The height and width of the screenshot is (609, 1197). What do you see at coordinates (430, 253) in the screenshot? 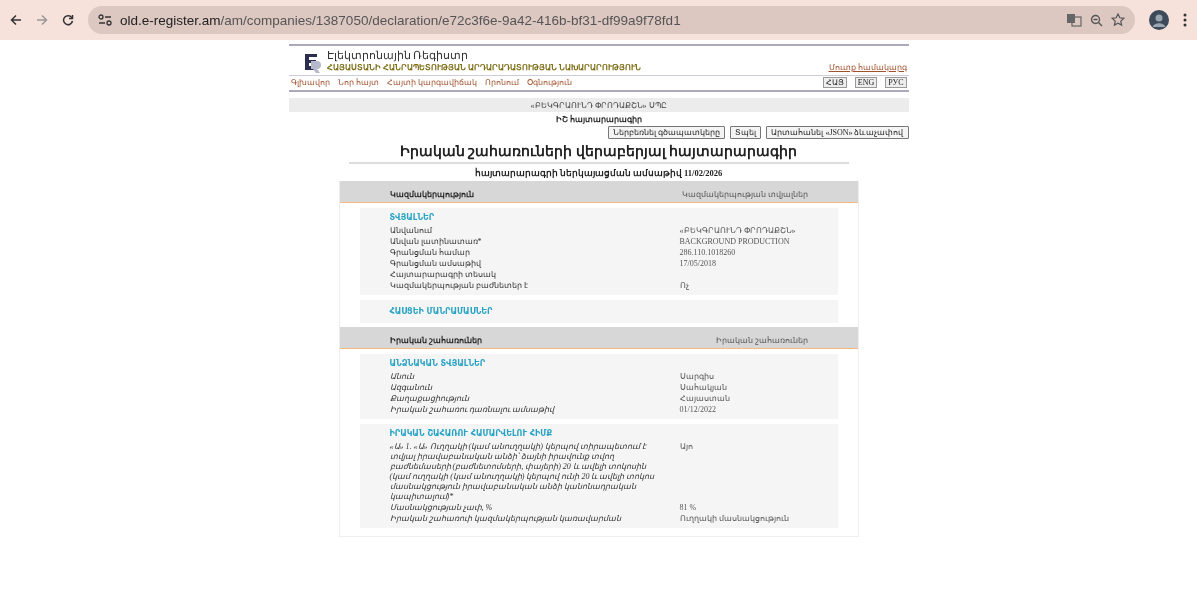
I see `field-label: Գրանցման համար` at bounding box center [430, 253].